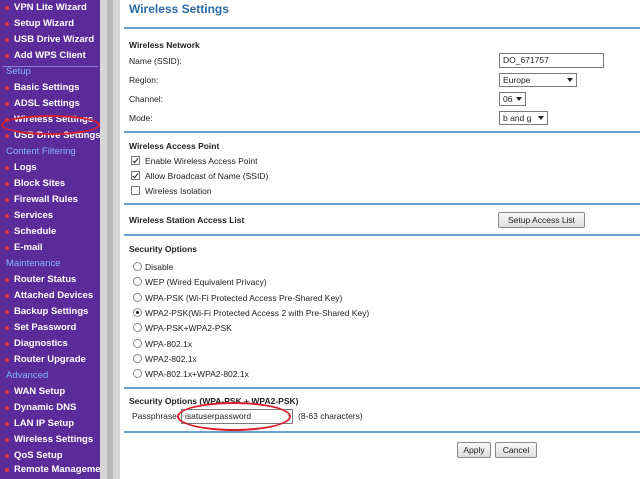 The image size is (640, 479). What do you see at coordinates (50, 248) in the screenshot?
I see `sidebar-item-e-mail: E-mail` at bounding box center [50, 248].